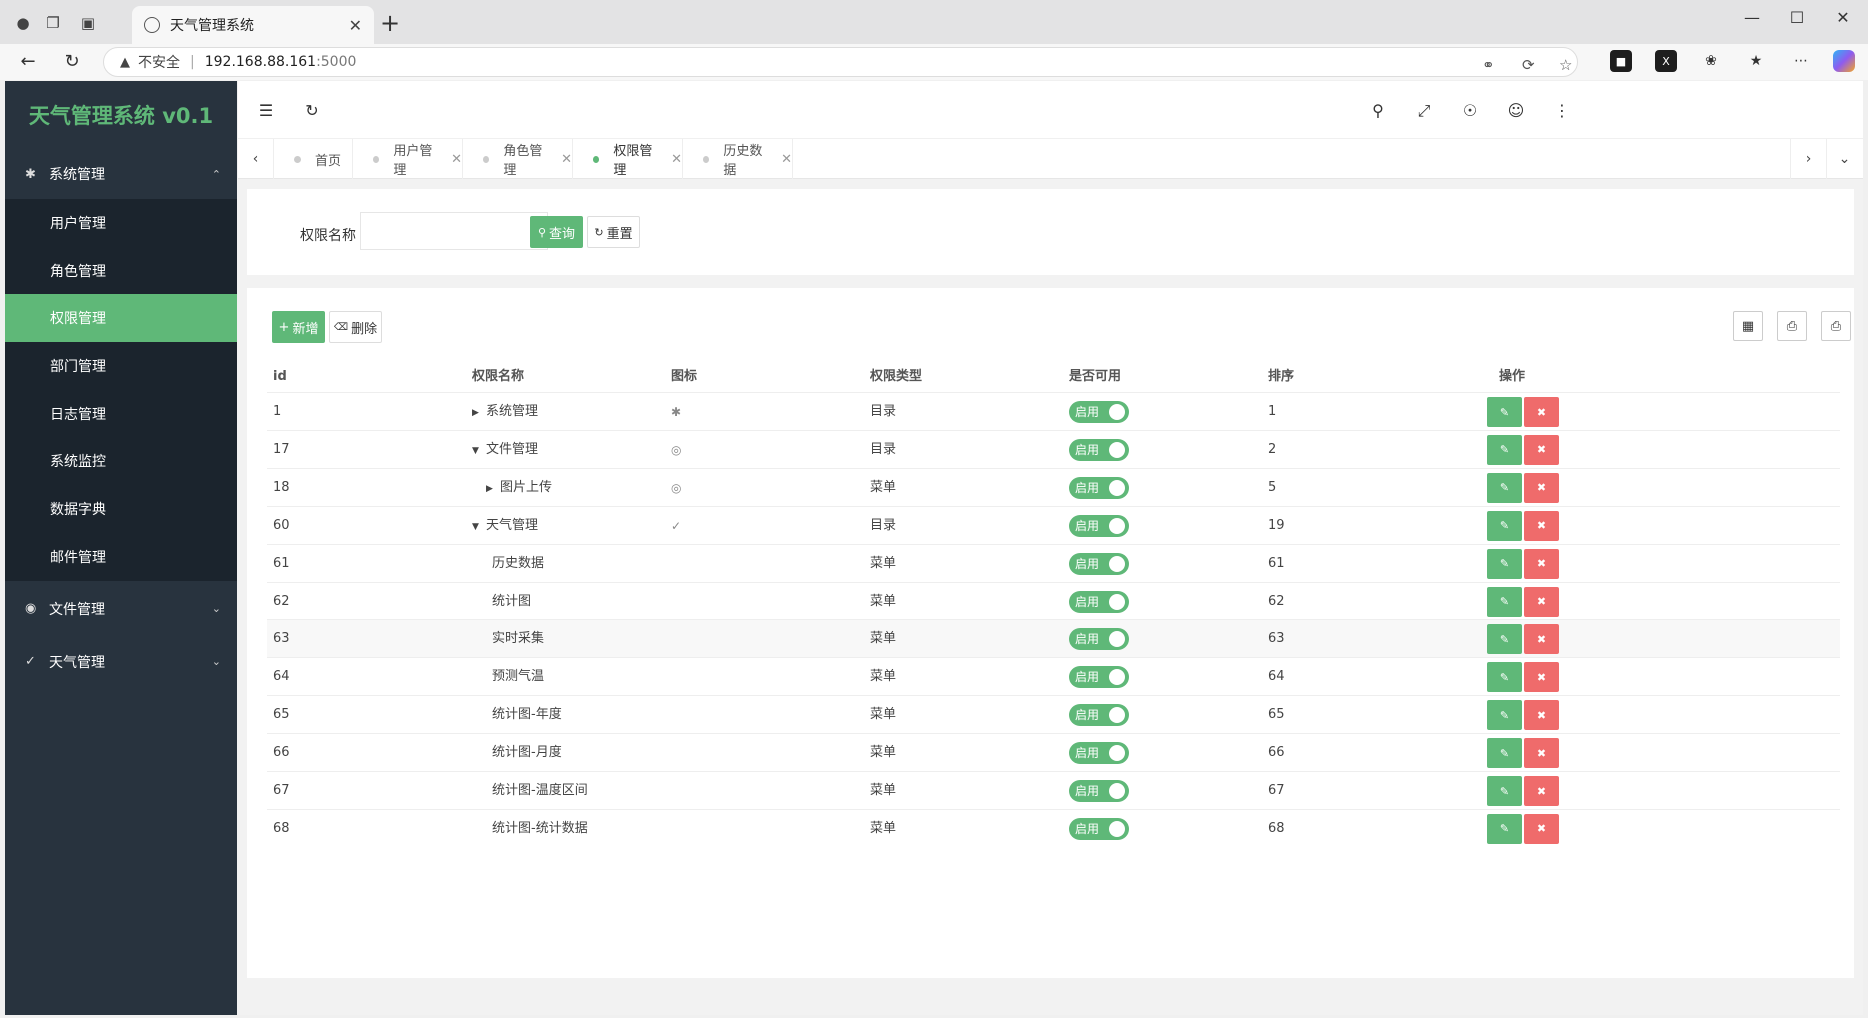  Describe the element at coordinates (1053, 411) in the screenshot. I see `table-row: 1 ▶ 系统管理 ✱ 目录 启用 1 ✎ ✖` at that location.